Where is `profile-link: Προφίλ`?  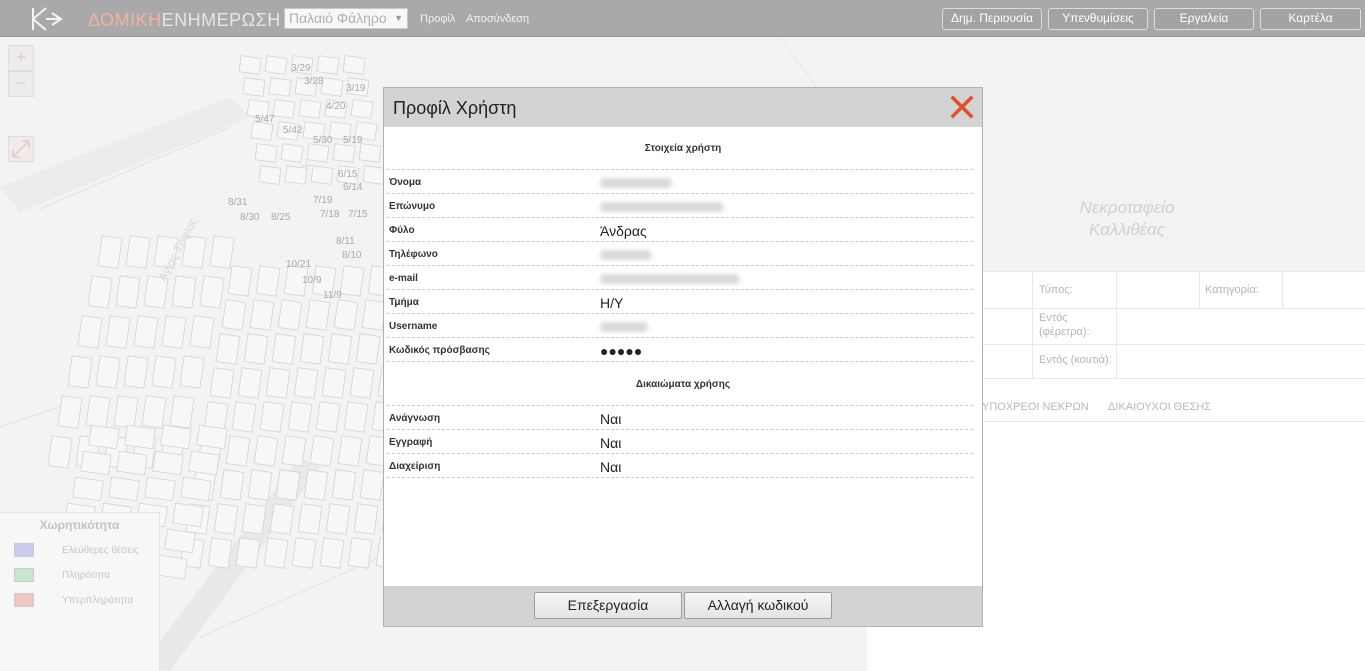
profile-link: Προφίλ is located at coordinates (437, 19).